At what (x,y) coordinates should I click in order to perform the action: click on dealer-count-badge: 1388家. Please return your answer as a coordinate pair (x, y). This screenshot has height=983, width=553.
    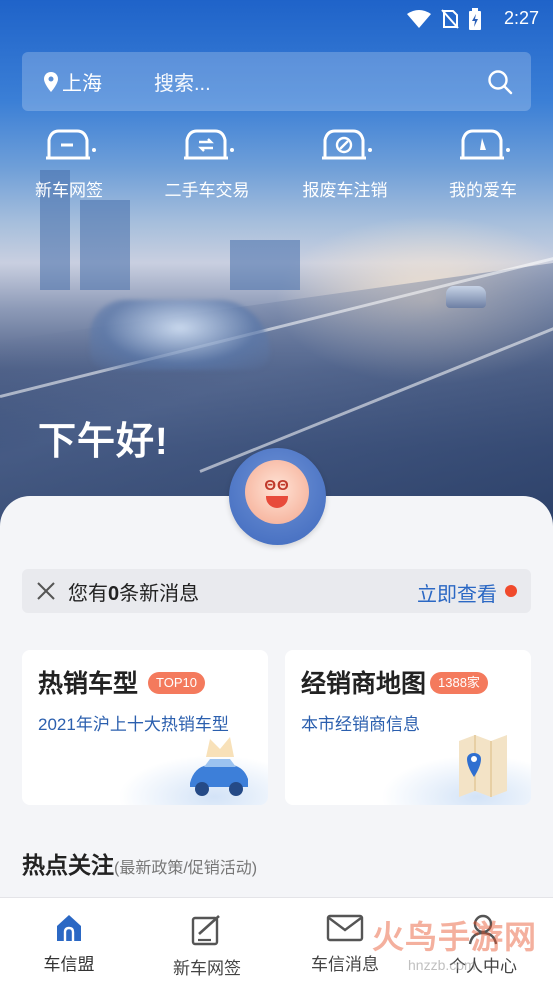
    Looking at the image, I should click on (459, 683).